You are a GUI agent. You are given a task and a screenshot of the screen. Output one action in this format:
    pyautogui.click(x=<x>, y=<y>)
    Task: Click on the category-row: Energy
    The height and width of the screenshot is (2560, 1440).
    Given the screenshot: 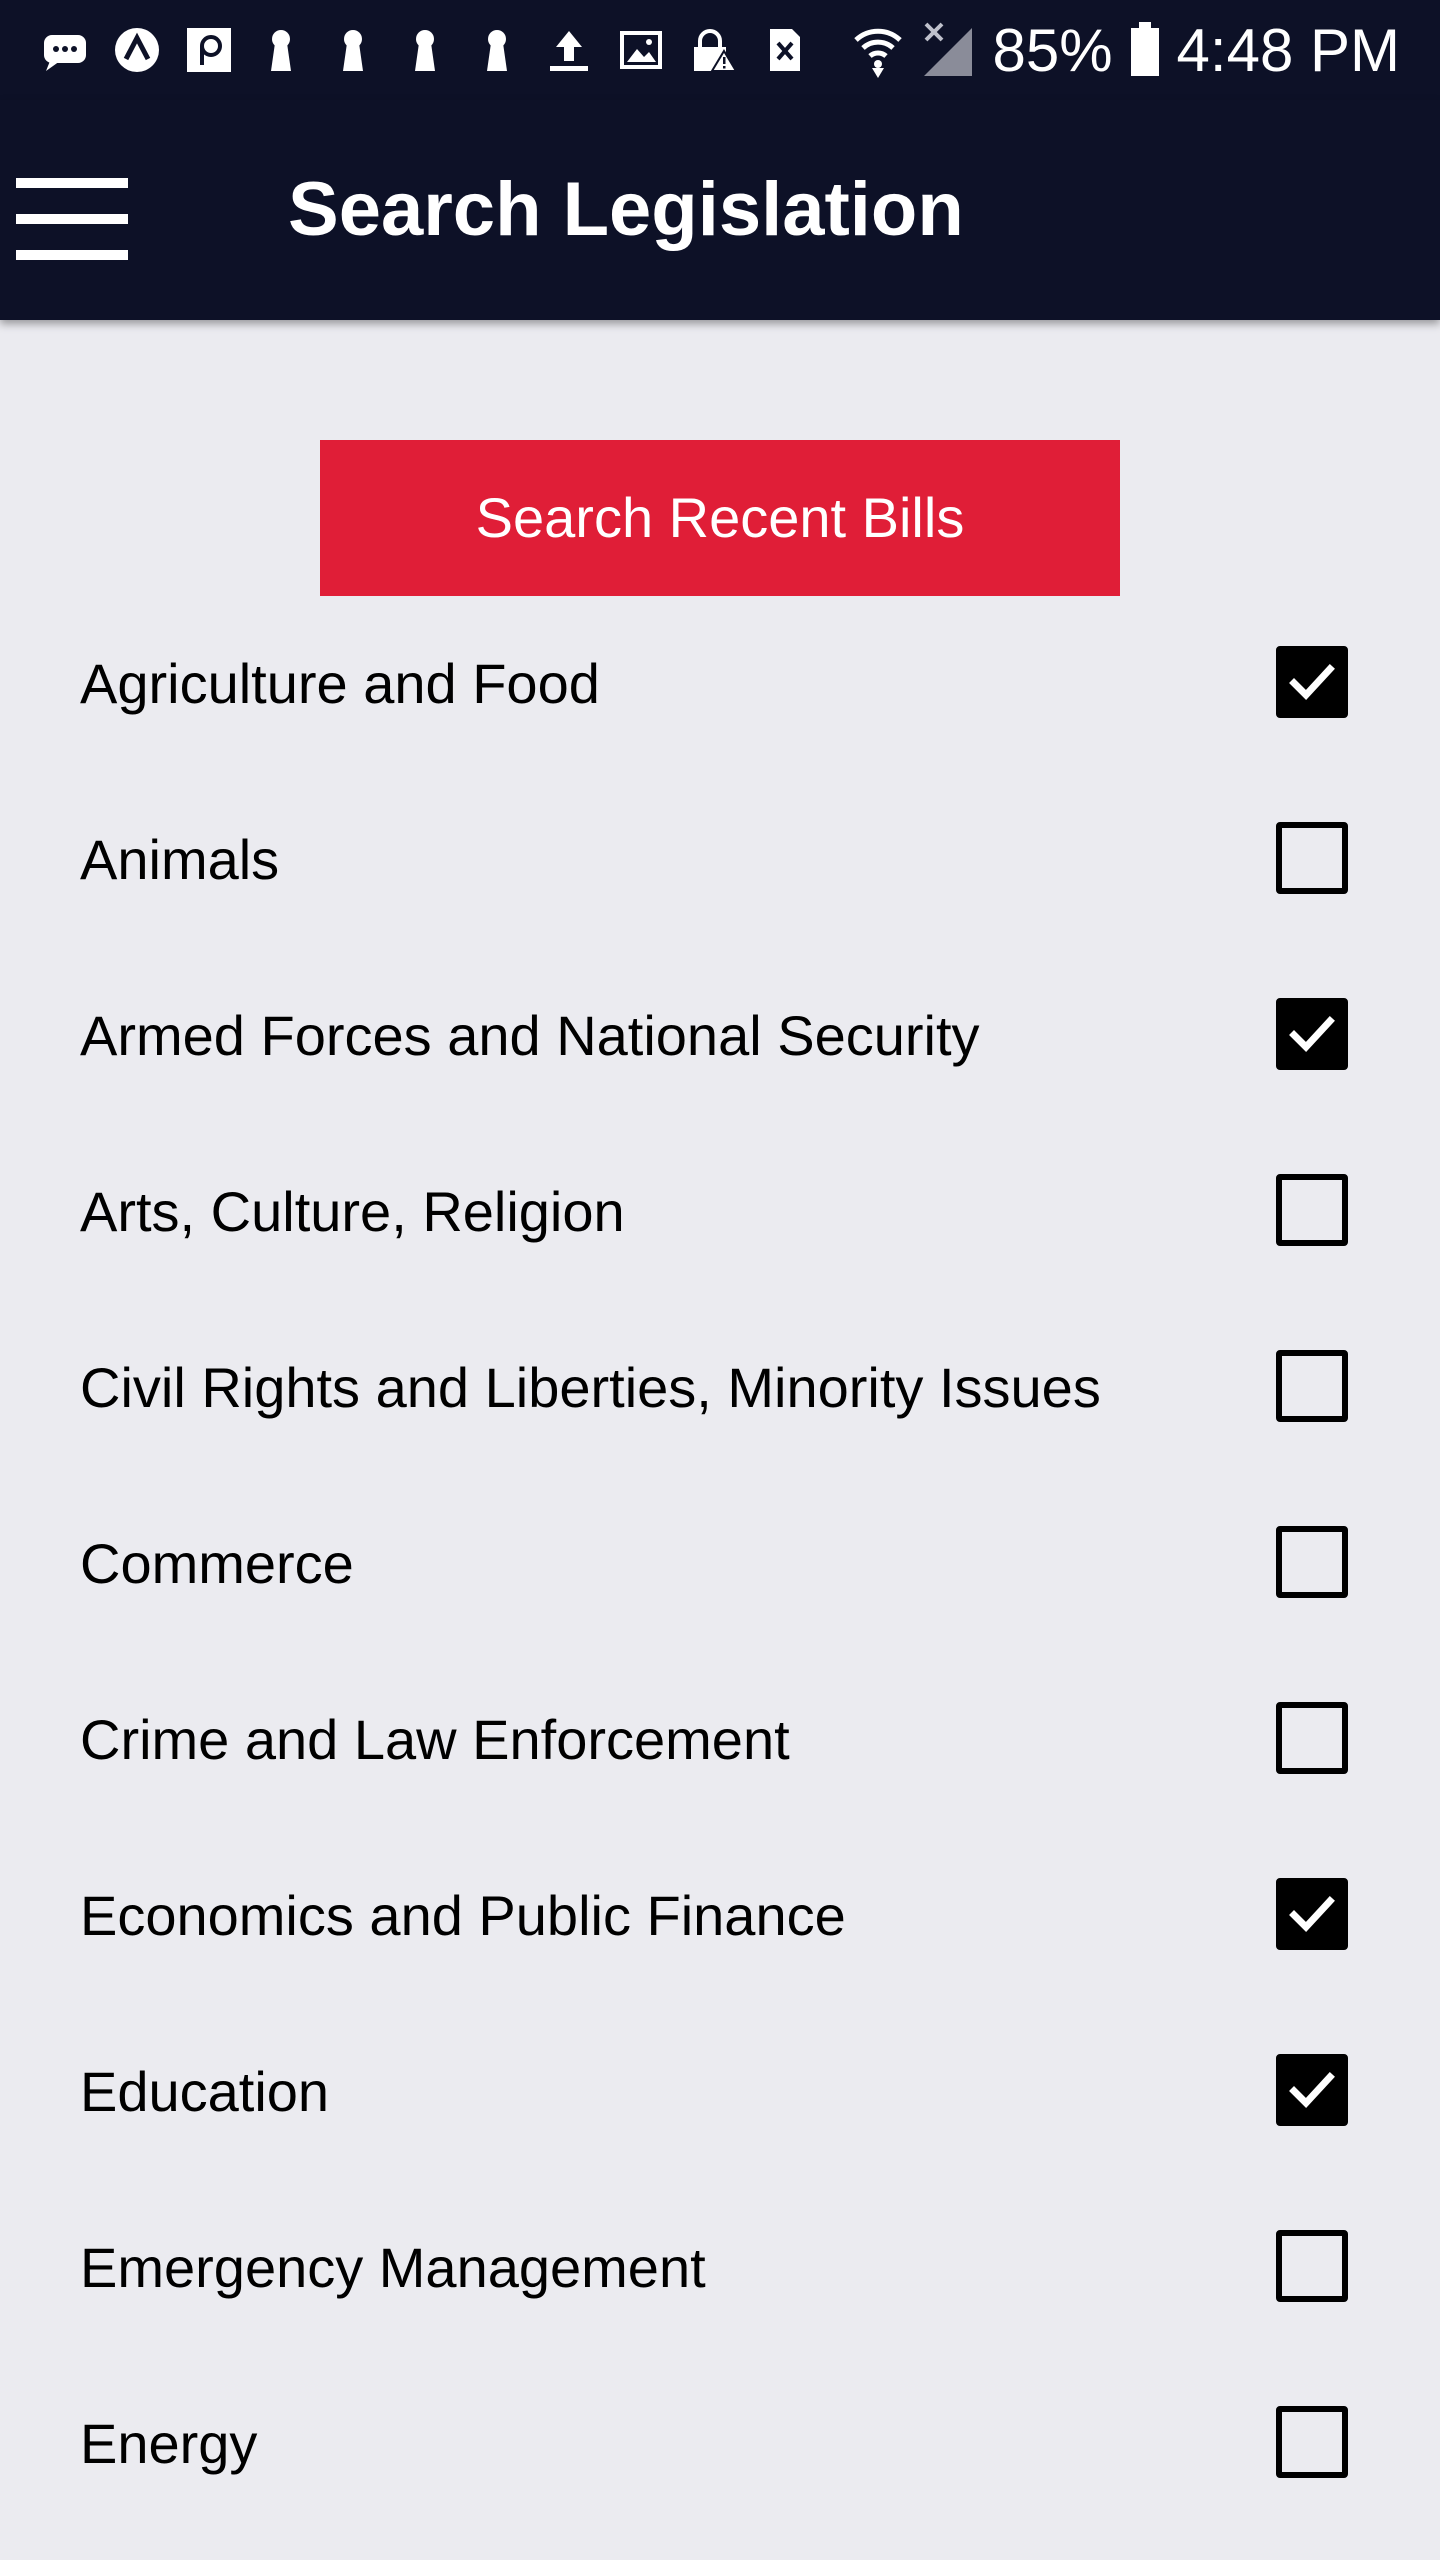 What is the action you would take?
    pyautogui.click(x=720, y=2444)
    